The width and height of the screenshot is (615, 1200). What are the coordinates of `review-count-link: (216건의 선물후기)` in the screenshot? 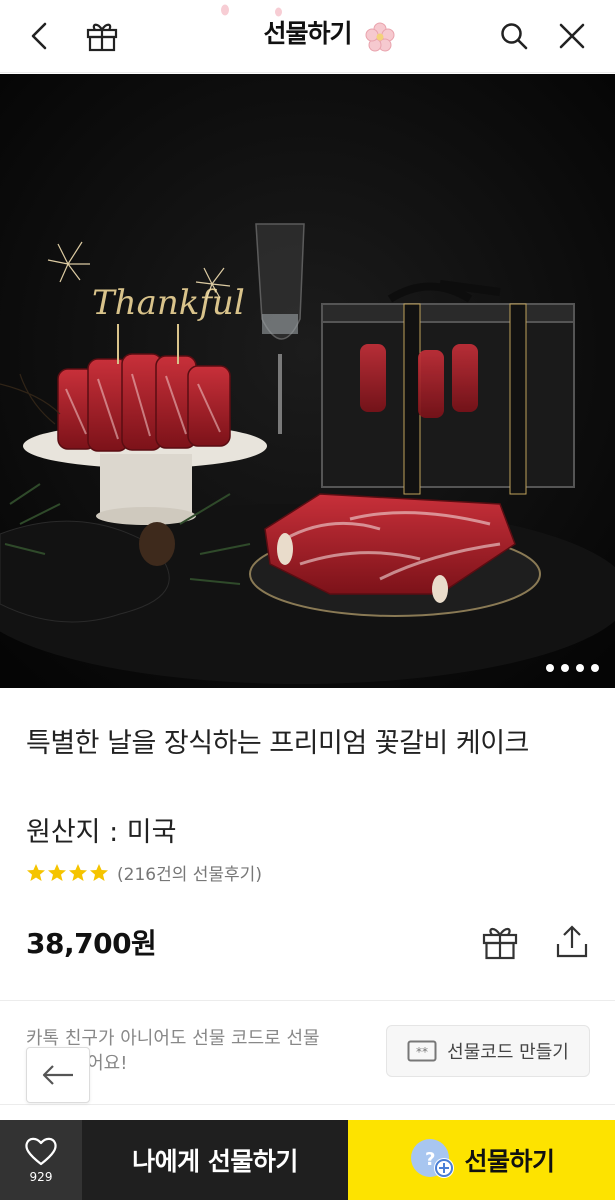 It's located at (189, 872).